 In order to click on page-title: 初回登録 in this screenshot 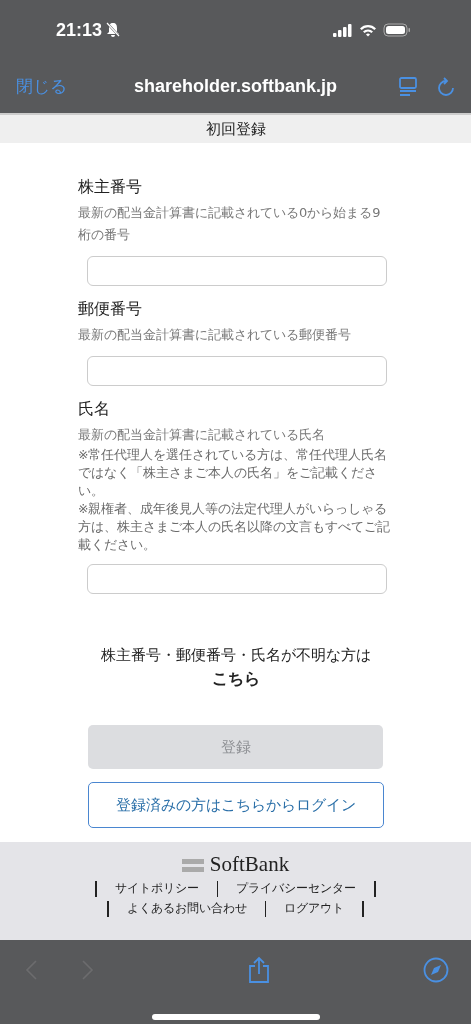, I will do `click(235, 128)`.